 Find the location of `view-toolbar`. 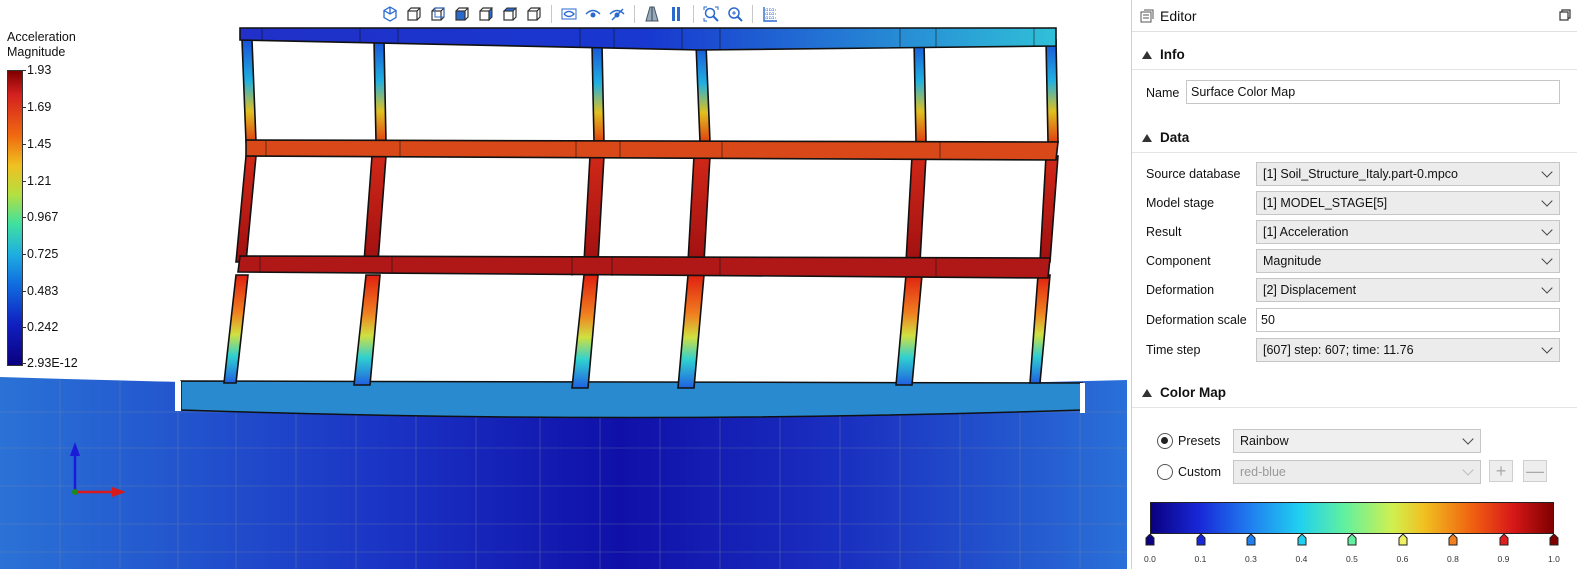

view-toolbar is located at coordinates (580, 14).